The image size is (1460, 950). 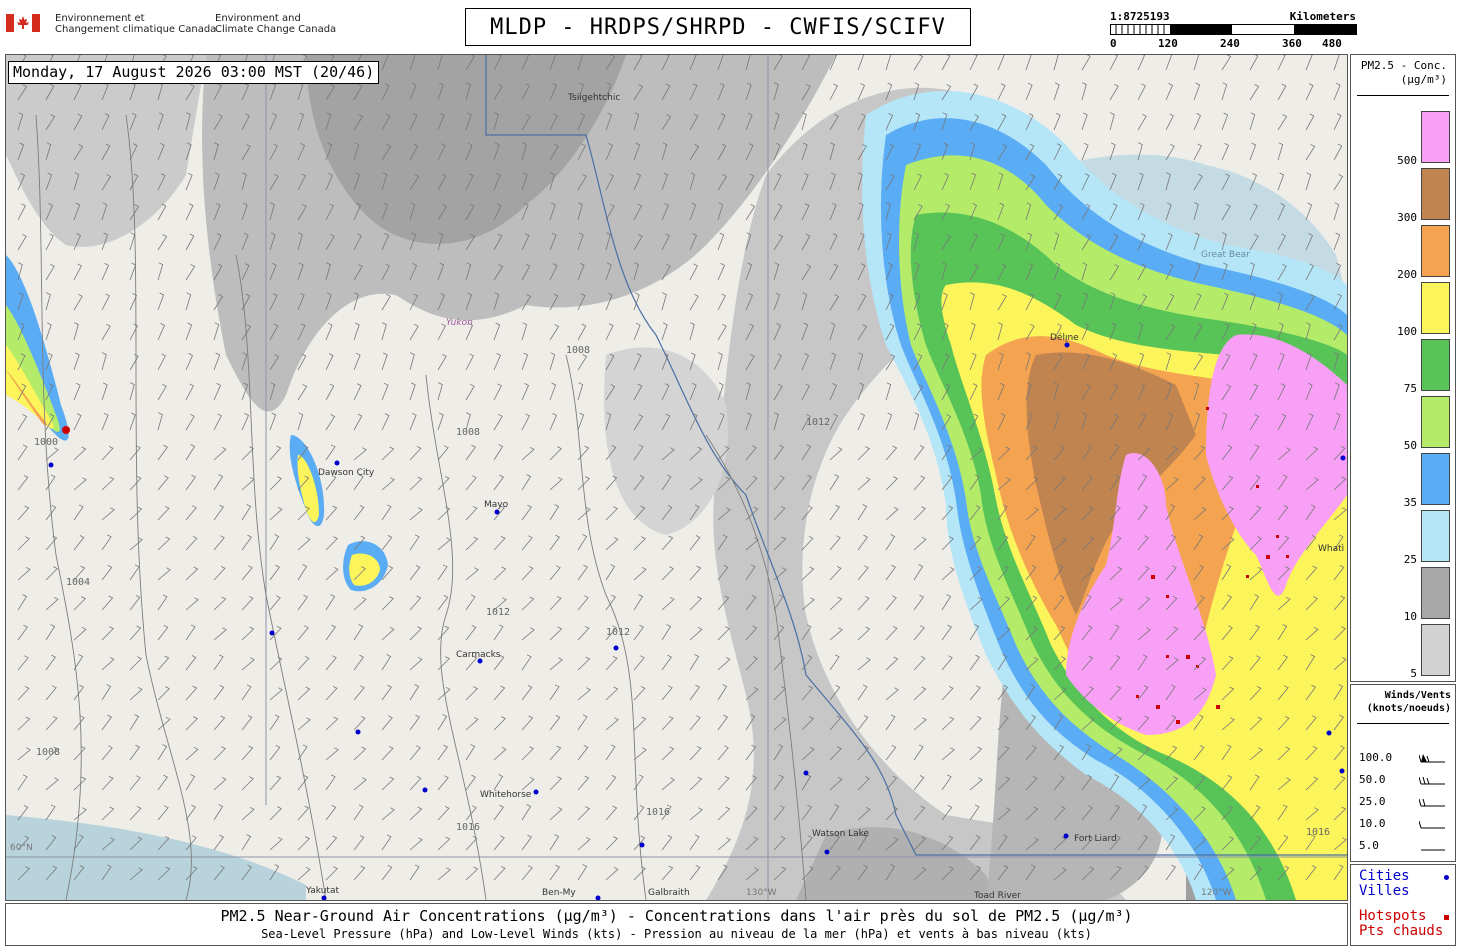 I want to click on cities-label: Cities Villes, so click(x=1384, y=883).